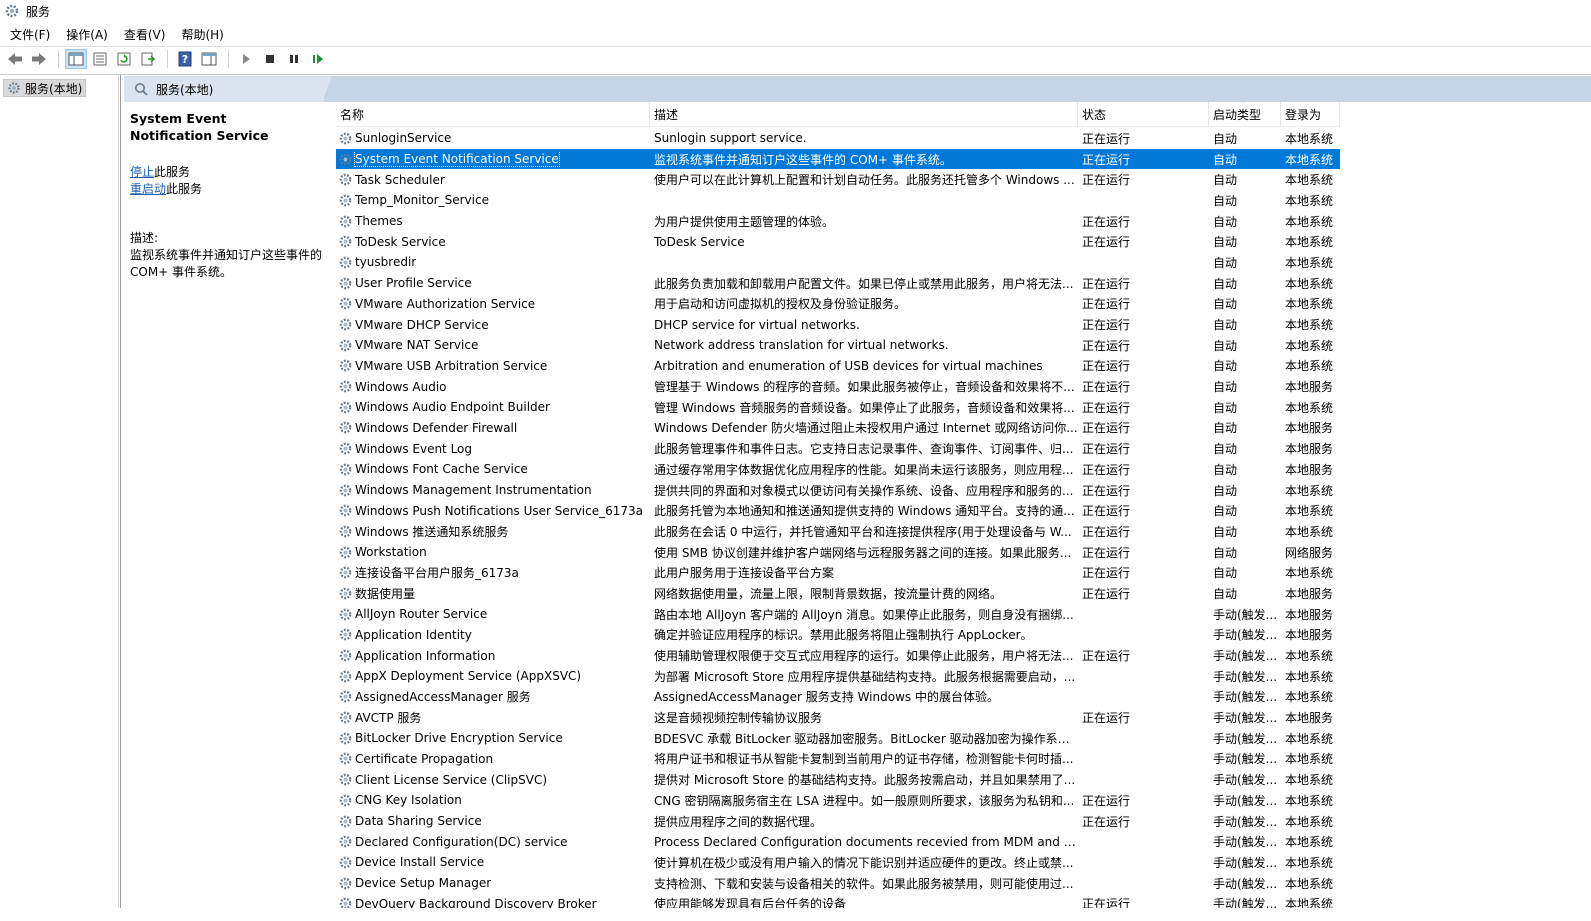  I want to click on refresh-icon, so click(124, 59).